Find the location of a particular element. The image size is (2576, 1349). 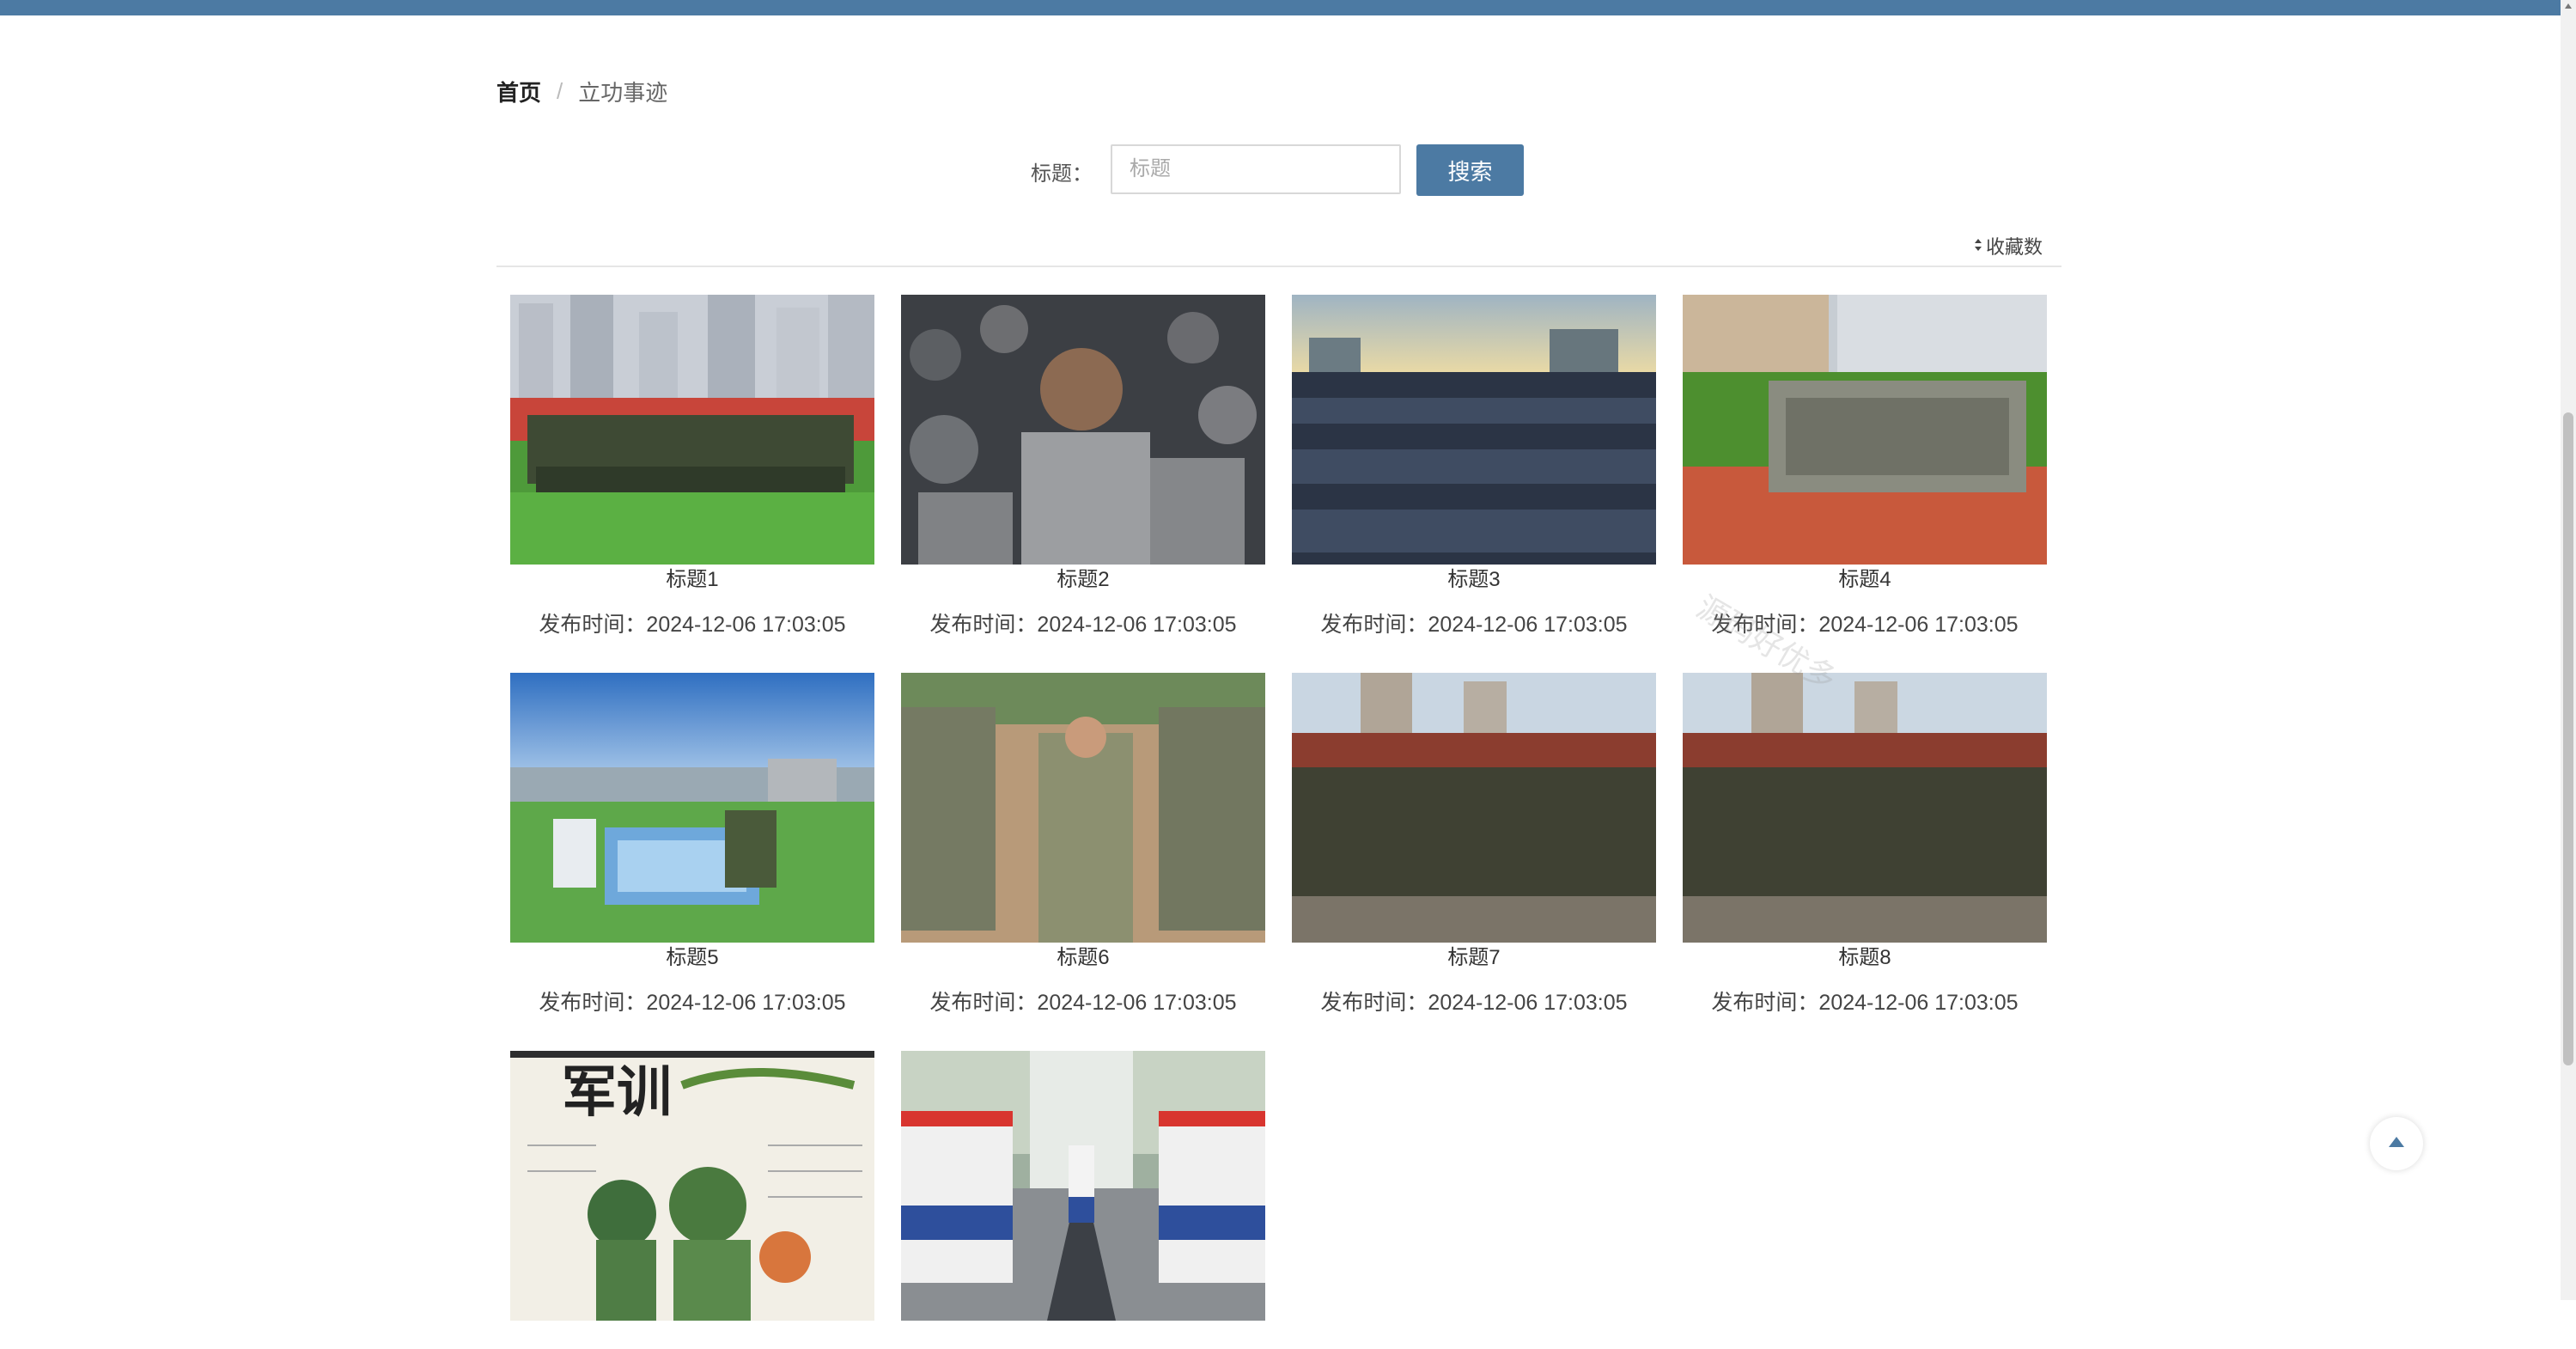

sort-label: 收藏数 is located at coordinates (2014, 247).